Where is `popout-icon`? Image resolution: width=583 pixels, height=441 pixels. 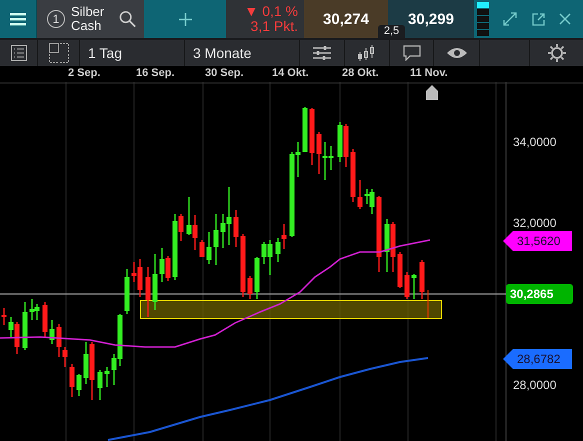
popout-icon is located at coordinates (538, 19).